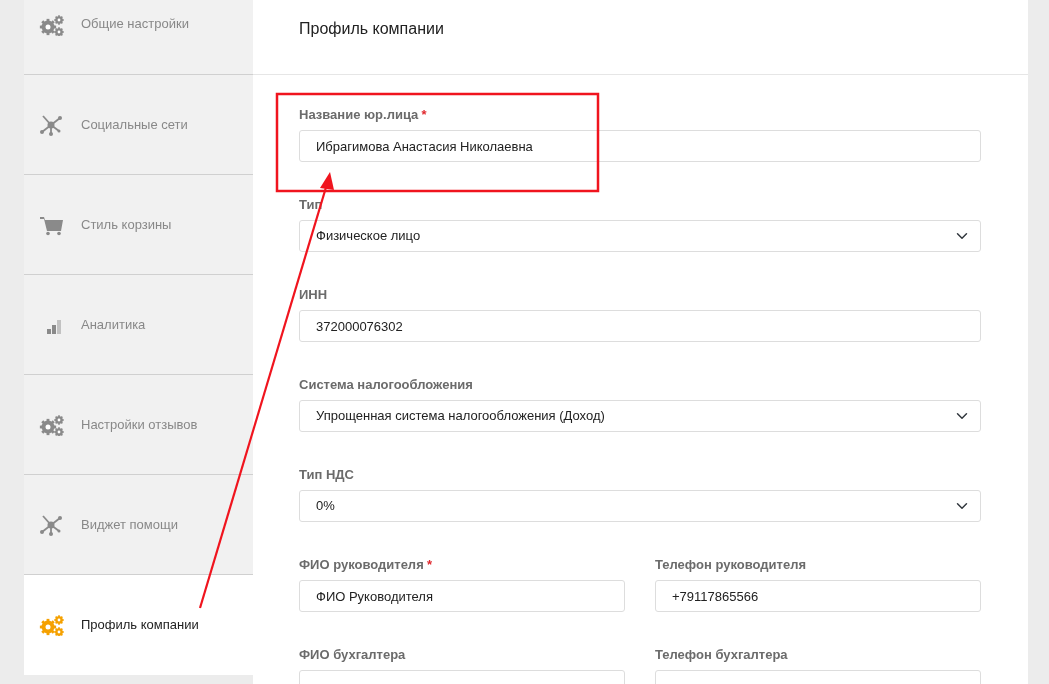 The height and width of the screenshot is (684, 1049). I want to click on field-label: ИНН, so click(314, 295).